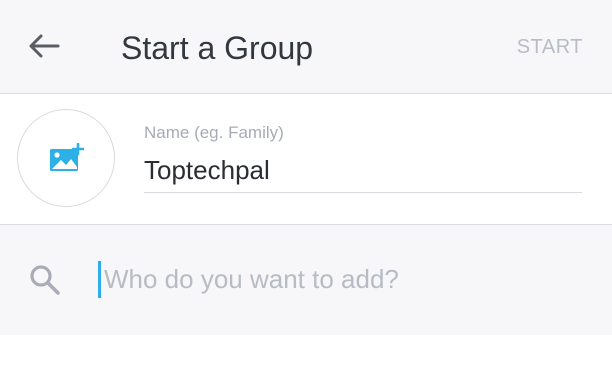 The width and height of the screenshot is (612, 380). I want to click on back-button, so click(44, 46).